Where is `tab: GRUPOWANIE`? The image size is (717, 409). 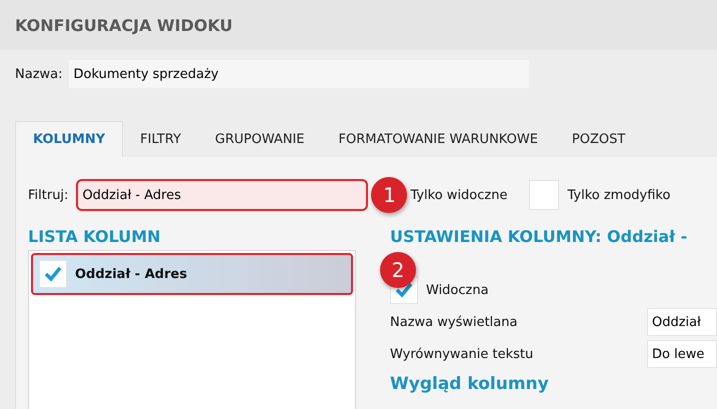
tab: GRUPOWANIE is located at coordinates (260, 139).